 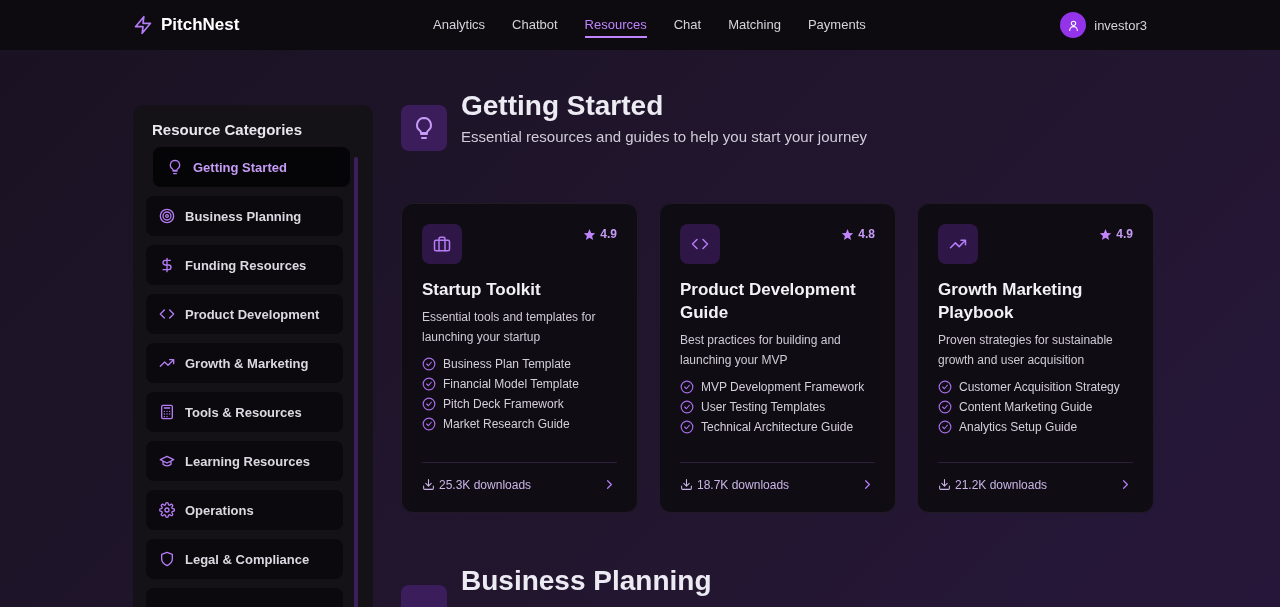 I want to click on nav-link: Chat, so click(x=687, y=25).